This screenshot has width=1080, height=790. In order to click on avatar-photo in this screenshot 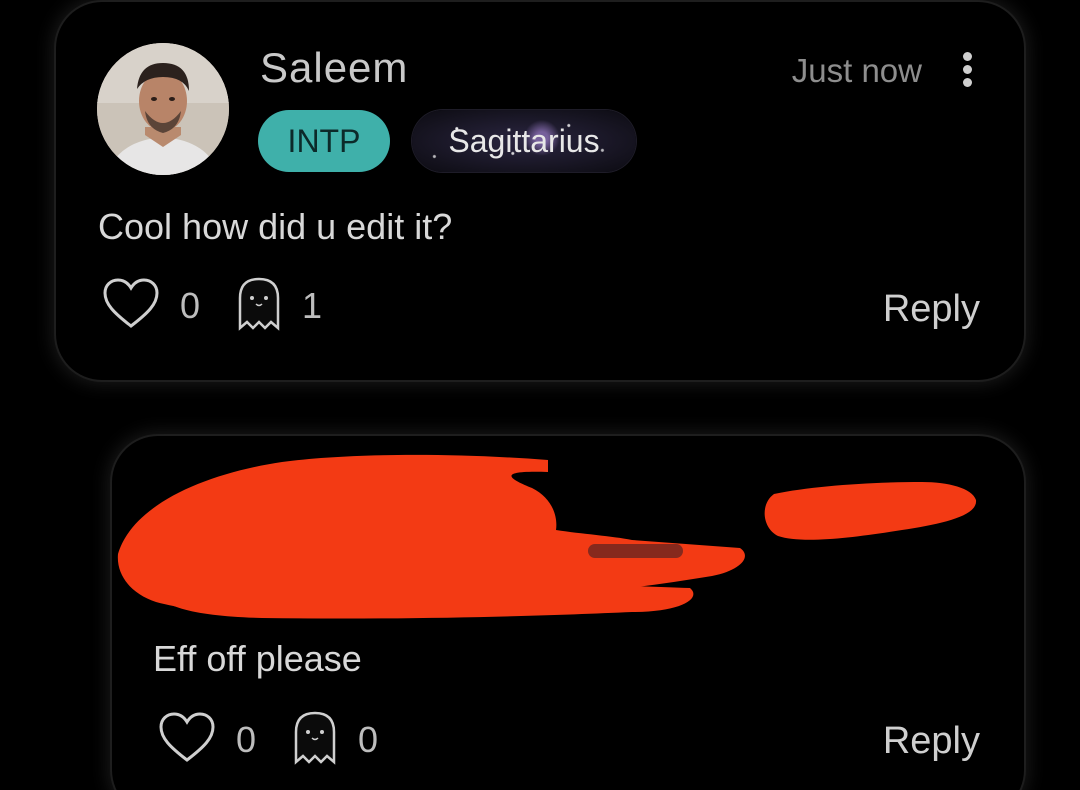, I will do `click(163, 109)`.